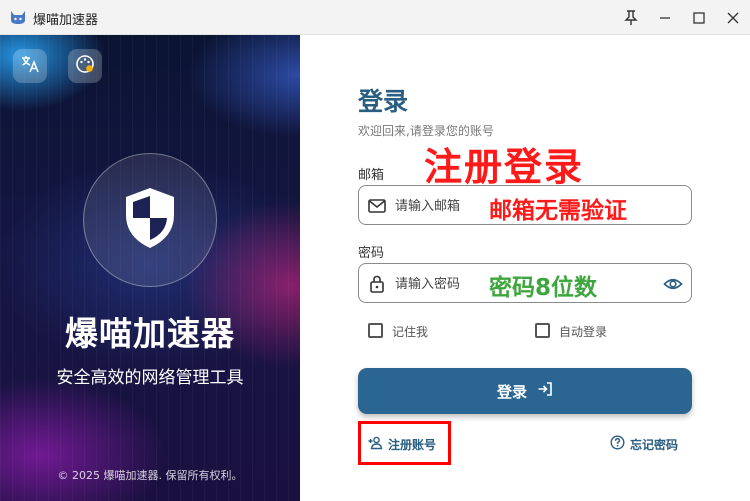 Image resolution: width=750 pixels, height=501 pixels. Describe the element at coordinates (699, 17) in the screenshot. I see `maximize-button` at that location.